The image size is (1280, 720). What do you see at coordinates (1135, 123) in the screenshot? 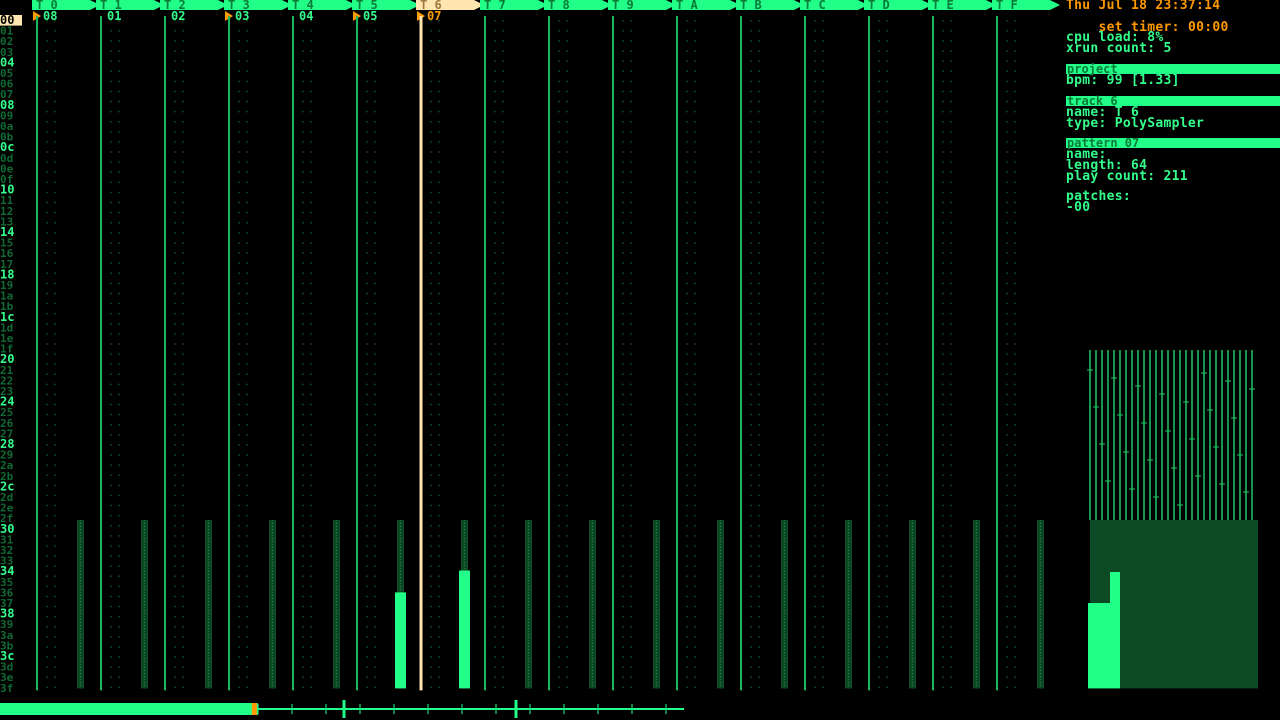
I see `track-type: type: PolySampler` at bounding box center [1135, 123].